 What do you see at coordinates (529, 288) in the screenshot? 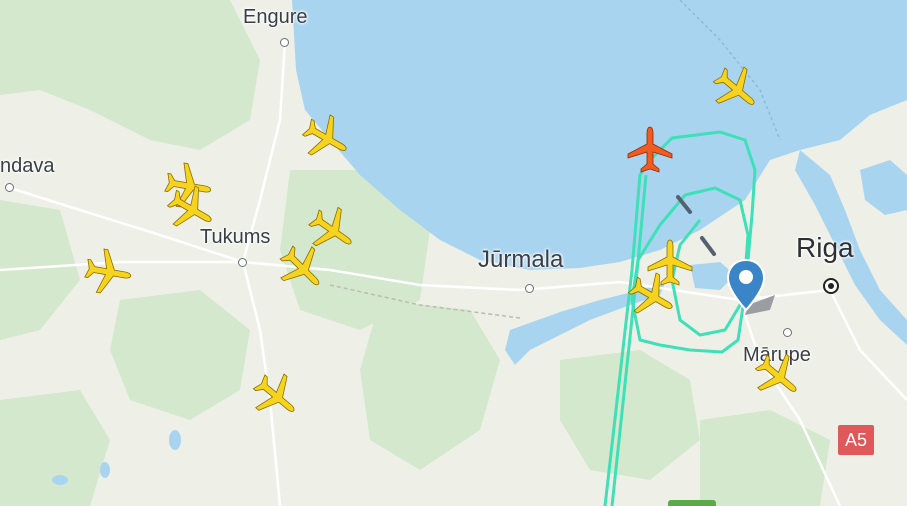
I see `place-dot-jurmala` at bounding box center [529, 288].